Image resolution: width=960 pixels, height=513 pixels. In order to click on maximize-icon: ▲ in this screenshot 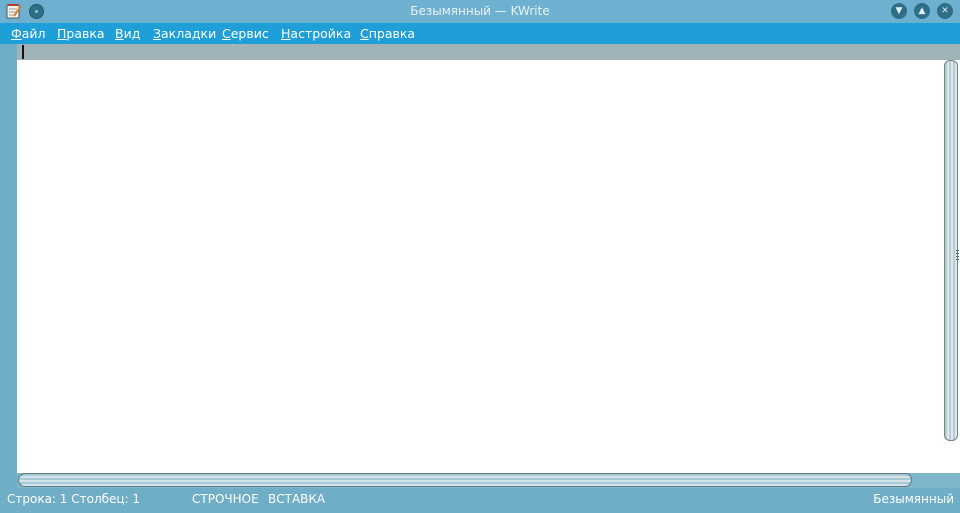, I will do `click(922, 11)`.